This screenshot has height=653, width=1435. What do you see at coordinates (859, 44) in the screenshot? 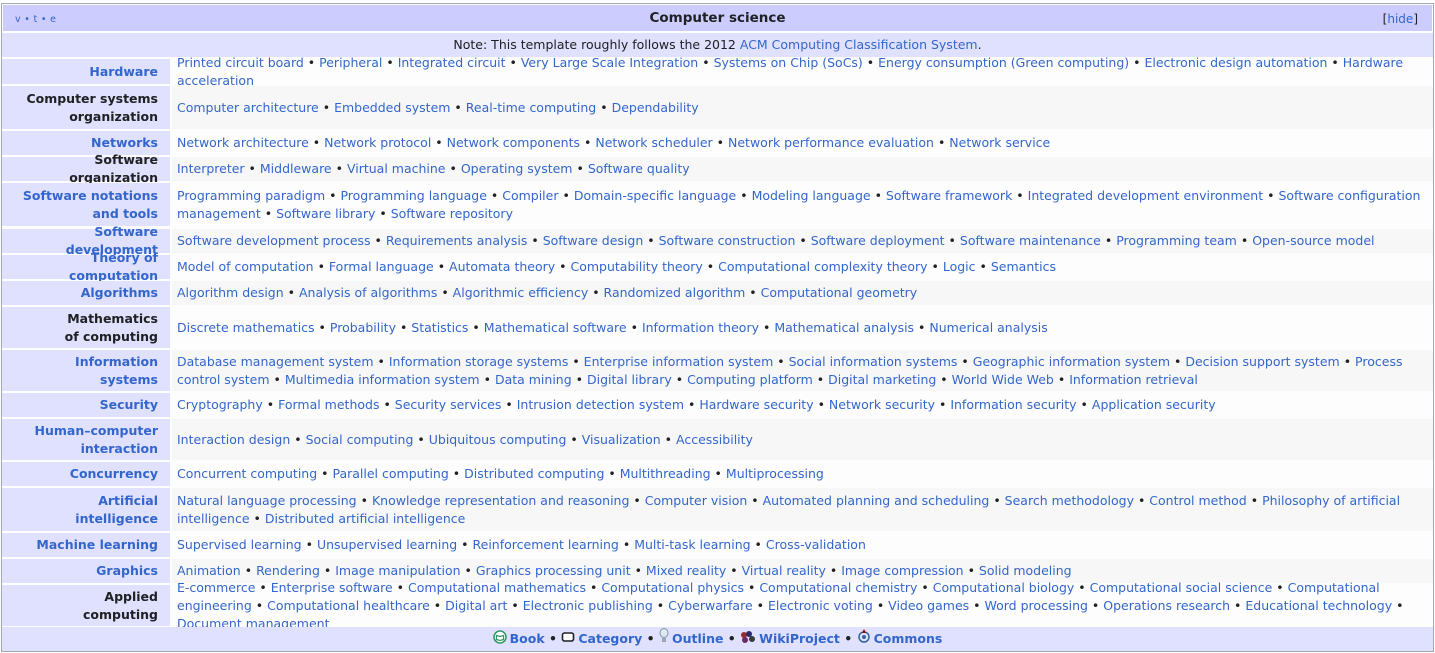
I see `acm-ccs-link: ACM Computing Classification System` at bounding box center [859, 44].